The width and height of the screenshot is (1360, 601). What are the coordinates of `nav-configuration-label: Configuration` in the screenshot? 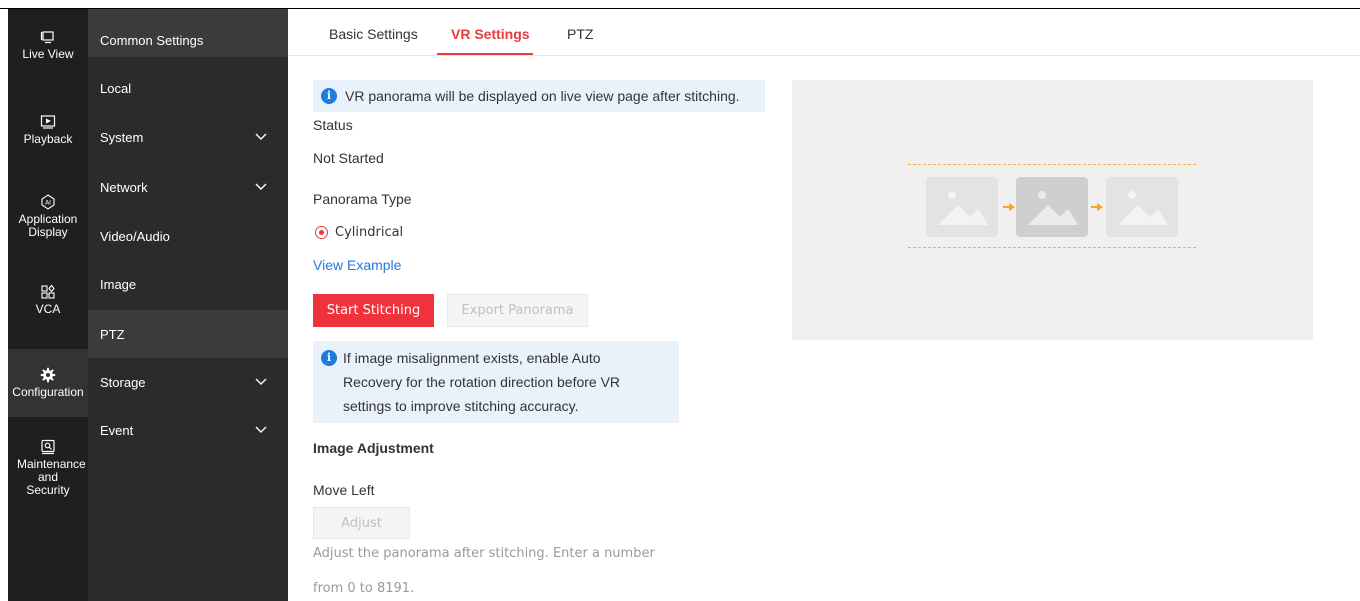 It's located at (48, 392).